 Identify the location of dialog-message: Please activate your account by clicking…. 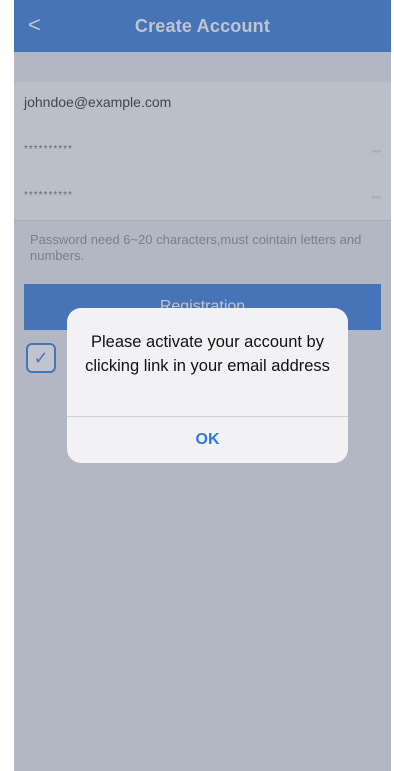
(207, 354).